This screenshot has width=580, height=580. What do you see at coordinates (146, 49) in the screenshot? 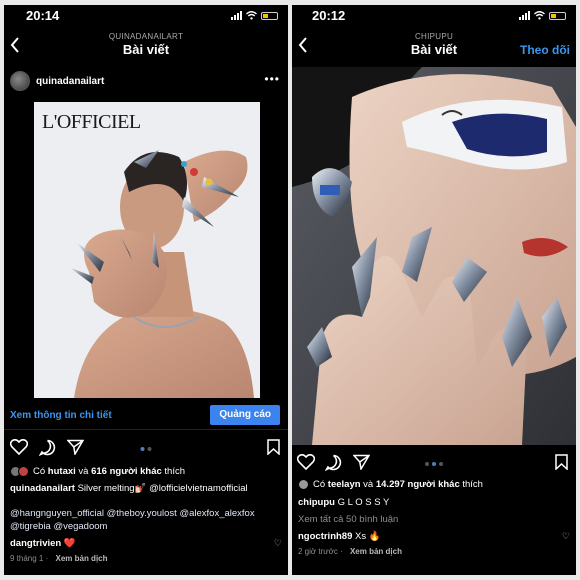
I see `nav-title: Bài viết` at bounding box center [146, 49].